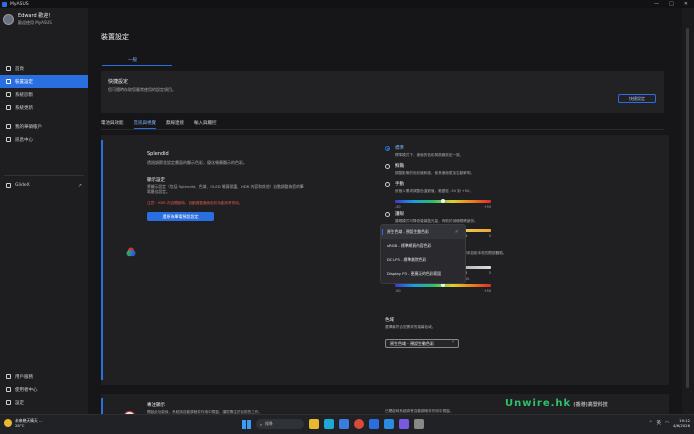 This screenshot has width=694, height=434. I want to click on search-placeholder: 搜尋, so click(269, 423).